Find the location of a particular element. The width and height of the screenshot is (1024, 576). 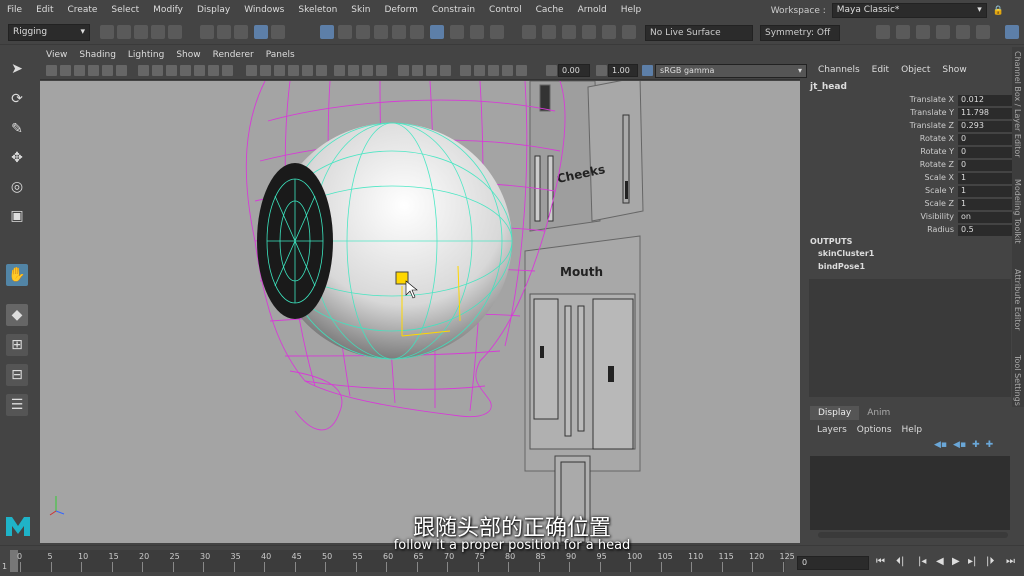

2d-pan-zoom-icon is located at coordinates (107, 70).